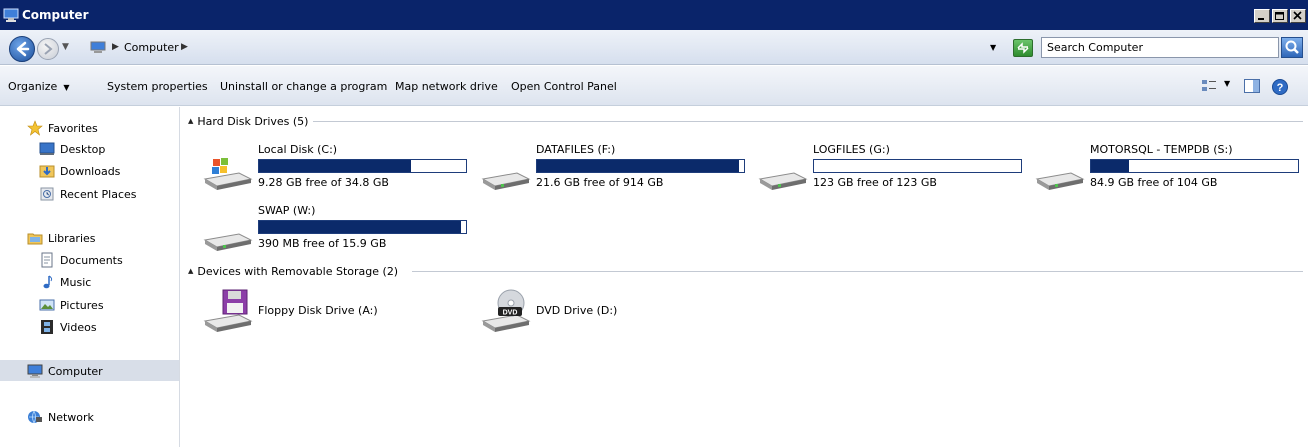 The width and height of the screenshot is (1308, 447). Describe the element at coordinates (75, 371) in the screenshot. I see `nav-computer-label: Computer` at that location.